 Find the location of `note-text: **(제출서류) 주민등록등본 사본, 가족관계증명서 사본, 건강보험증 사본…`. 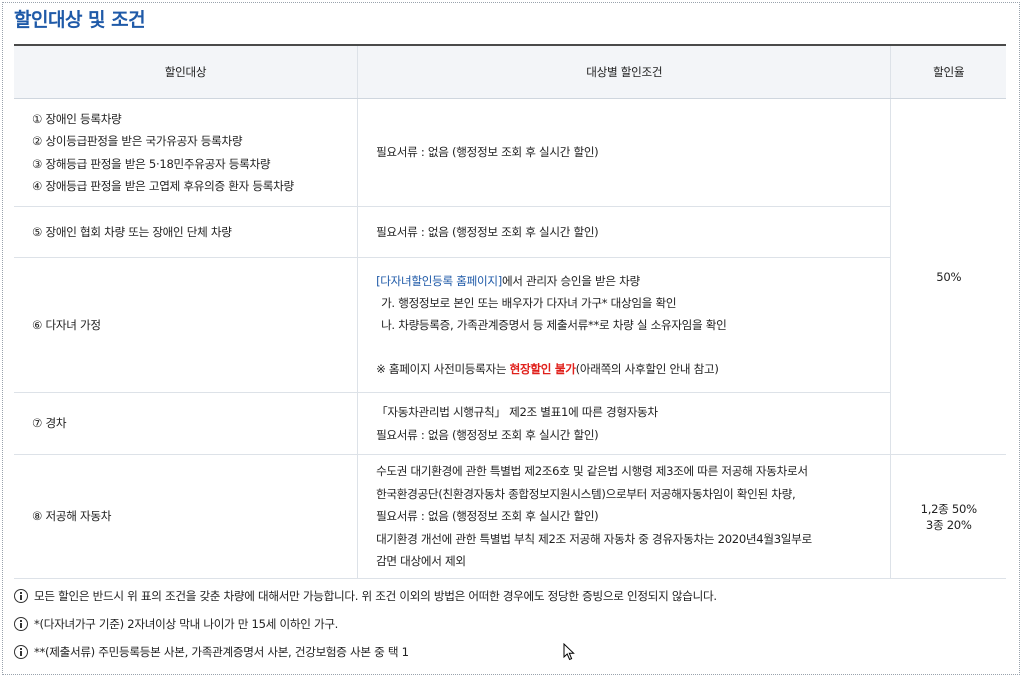

note-text: **(제출서류) 주민등록등본 사본, 가족관계증명서 사본, 건강보험증 사본… is located at coordinates (221, 652).